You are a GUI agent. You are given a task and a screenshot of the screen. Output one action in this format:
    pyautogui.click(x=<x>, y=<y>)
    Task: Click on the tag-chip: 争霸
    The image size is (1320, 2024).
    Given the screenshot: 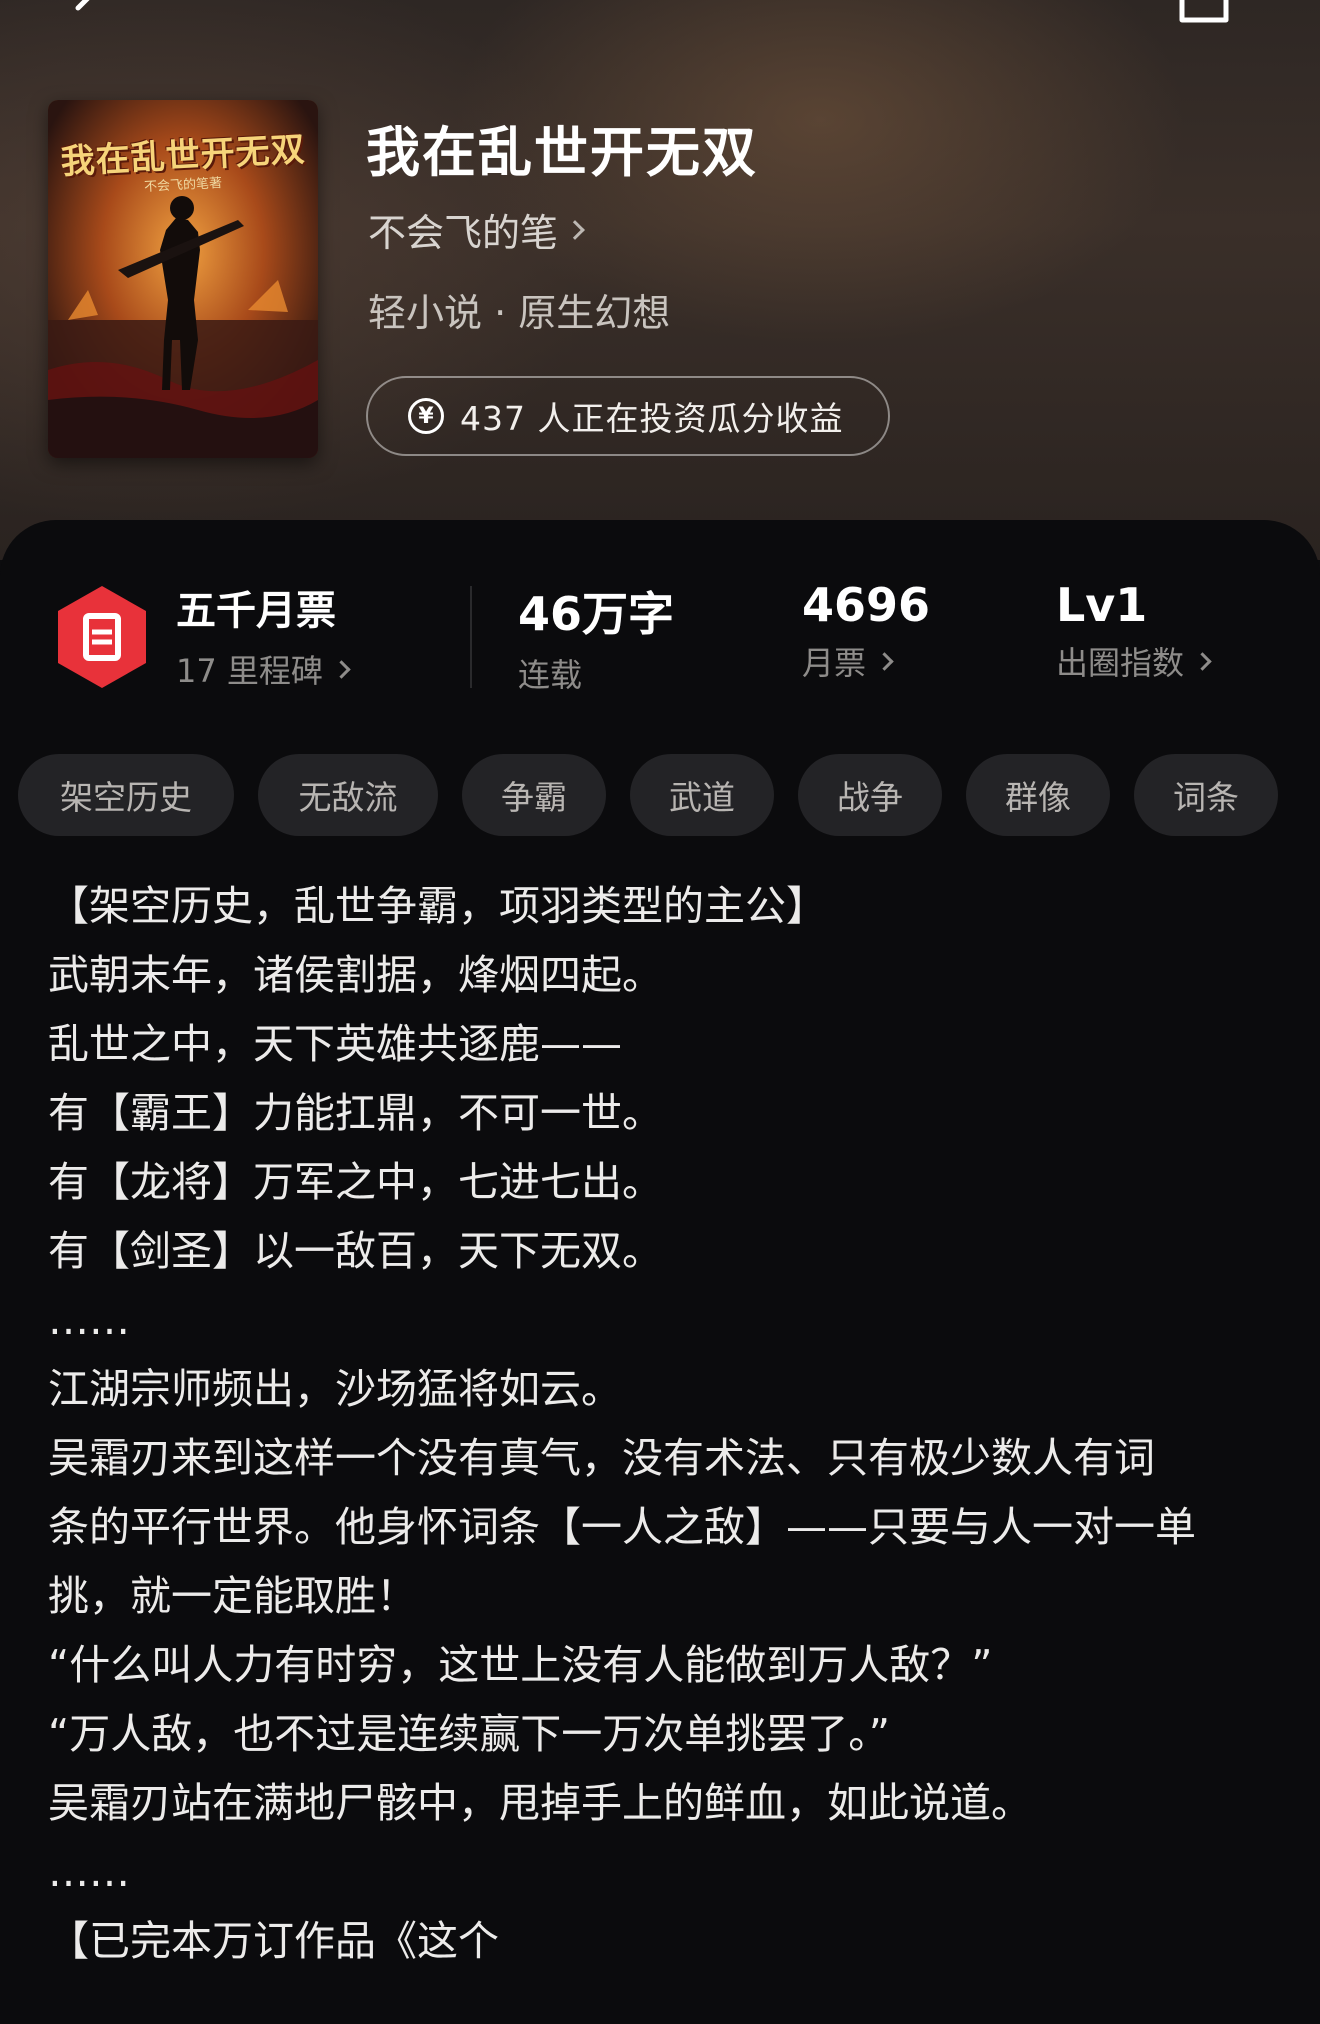 What is the action you would take?
    pyautogui.click(x=534, y=795)
    